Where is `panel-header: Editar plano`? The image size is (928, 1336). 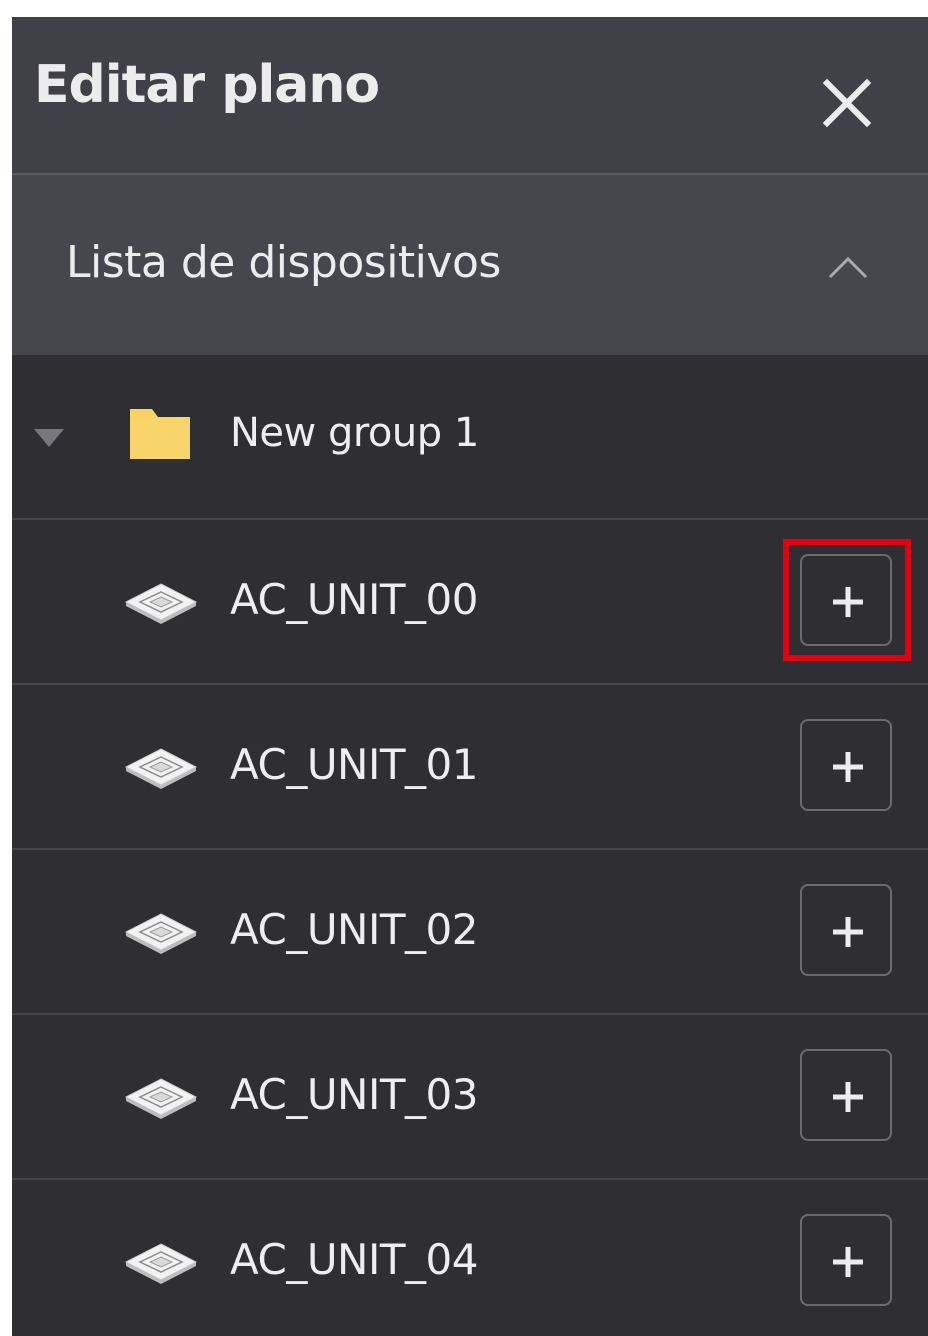
panel-header: Editar plano is located at coordinates (470, 96).